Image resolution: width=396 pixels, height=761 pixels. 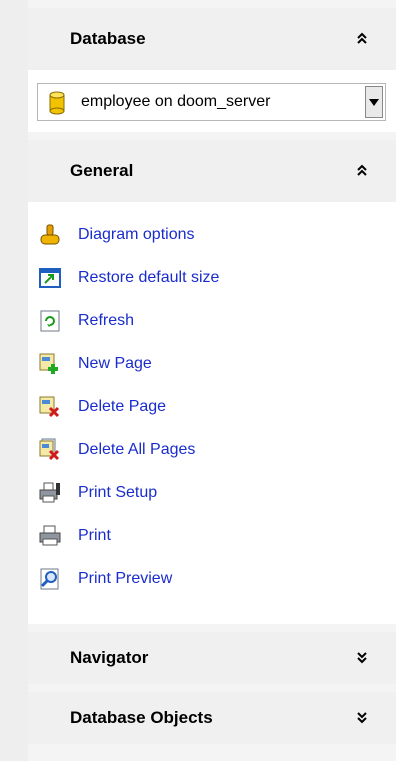 What do you see at coordinates (374, 102) in the screenshot?
I see `chevron-down-icon` at bounding box center [374, 102].